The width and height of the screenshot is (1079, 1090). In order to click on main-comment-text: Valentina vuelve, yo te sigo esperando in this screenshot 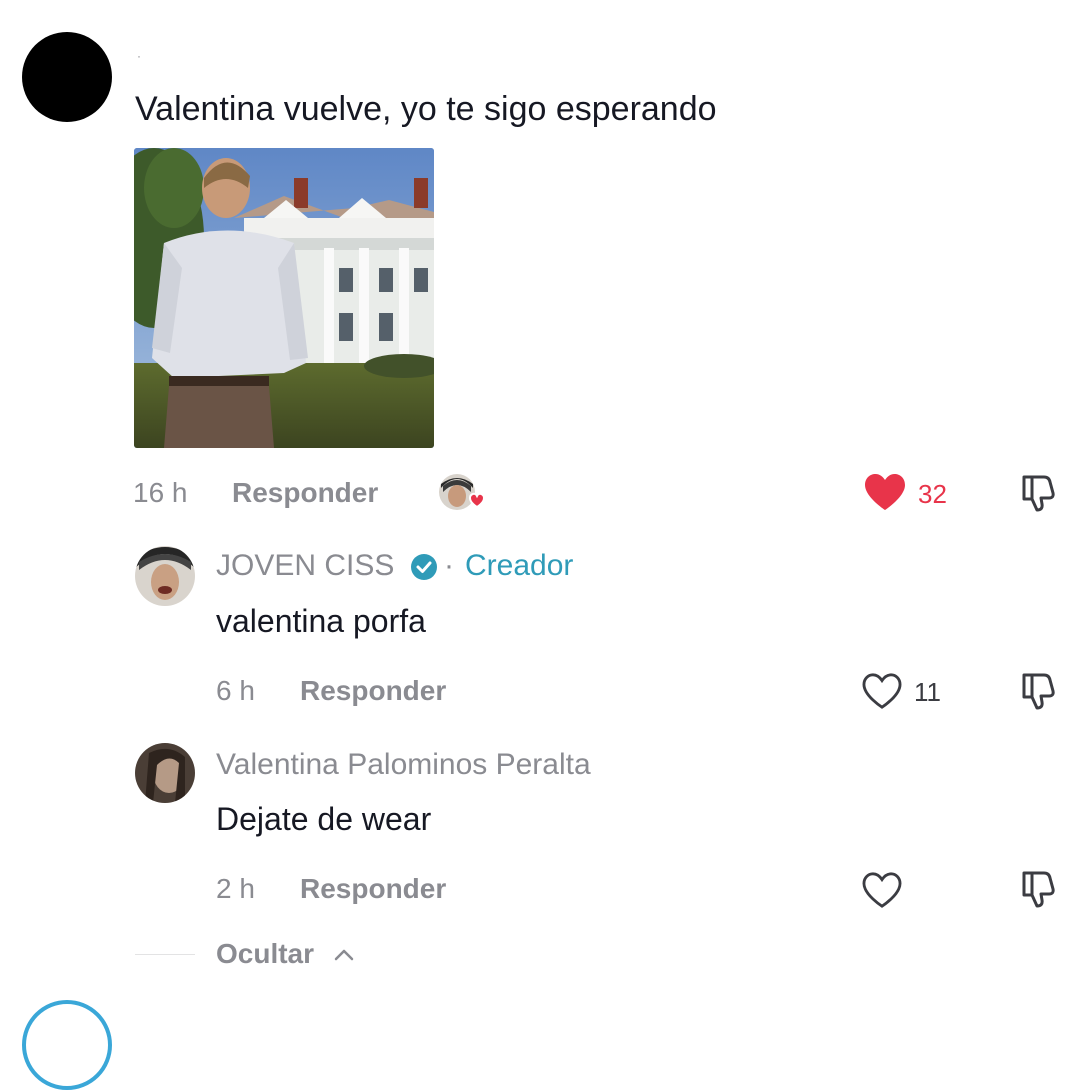, I will do `click(426, 109)`.